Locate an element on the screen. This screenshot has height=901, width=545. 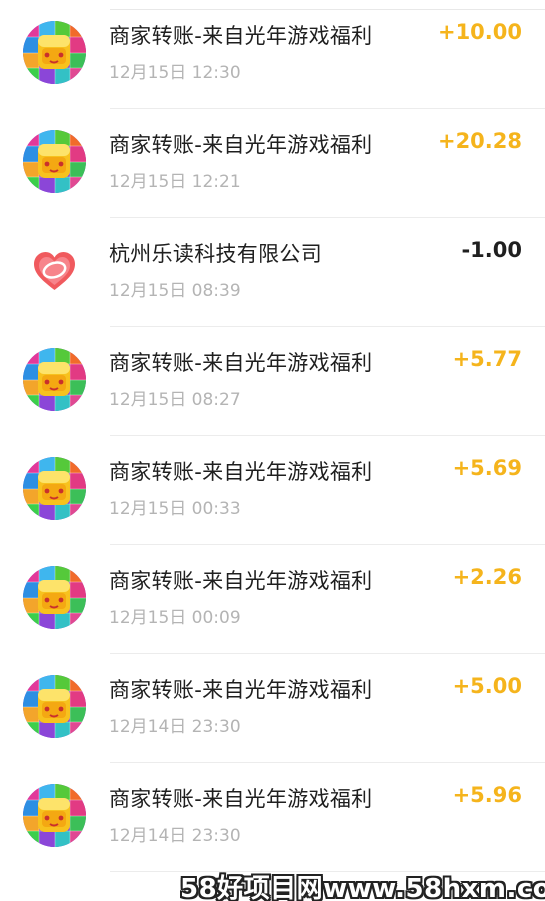
transaction-amount: +10.00 is located at coordinates (479, 32).